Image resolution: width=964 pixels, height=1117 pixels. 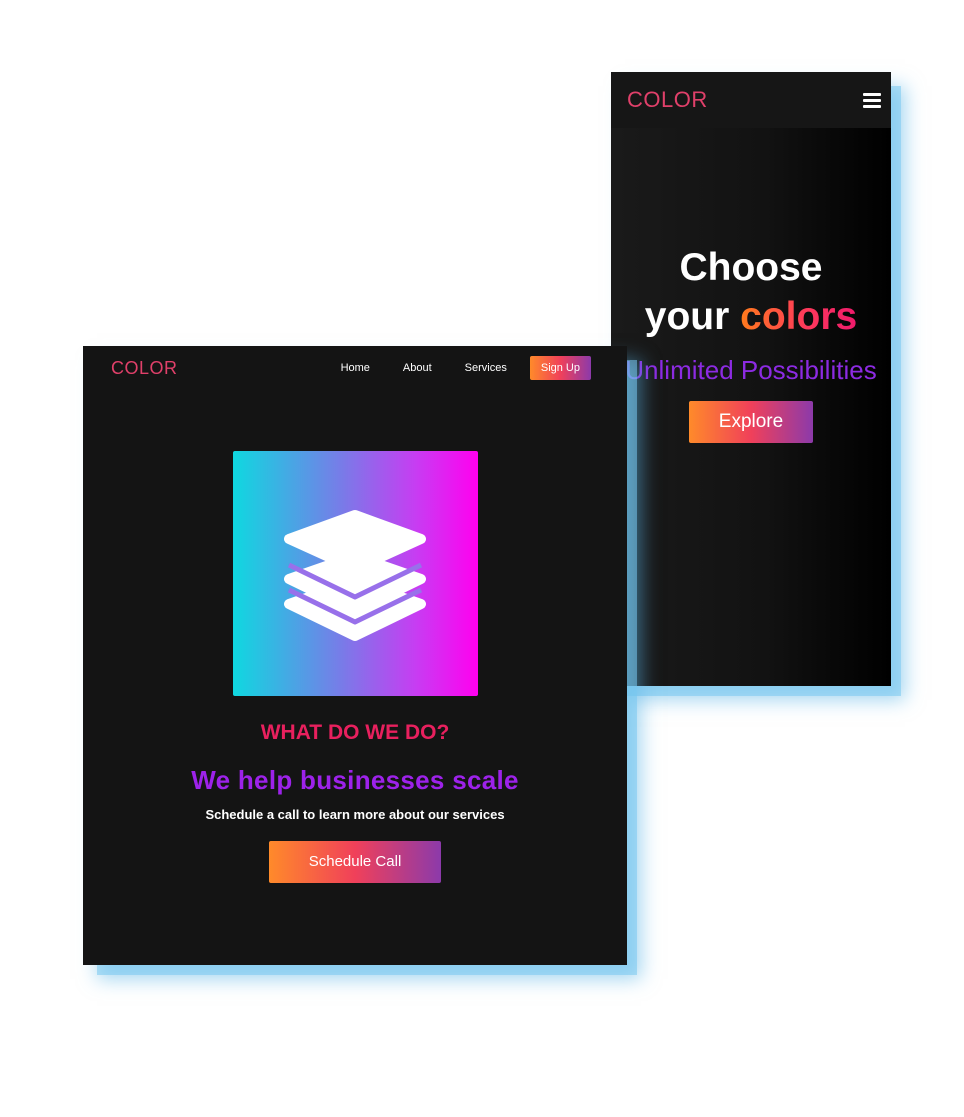 What do you see at coordinates (751, 267) in the screenshot?
I see `mobile-hero-title-line1: Choose` at bounding box center [751, 267].